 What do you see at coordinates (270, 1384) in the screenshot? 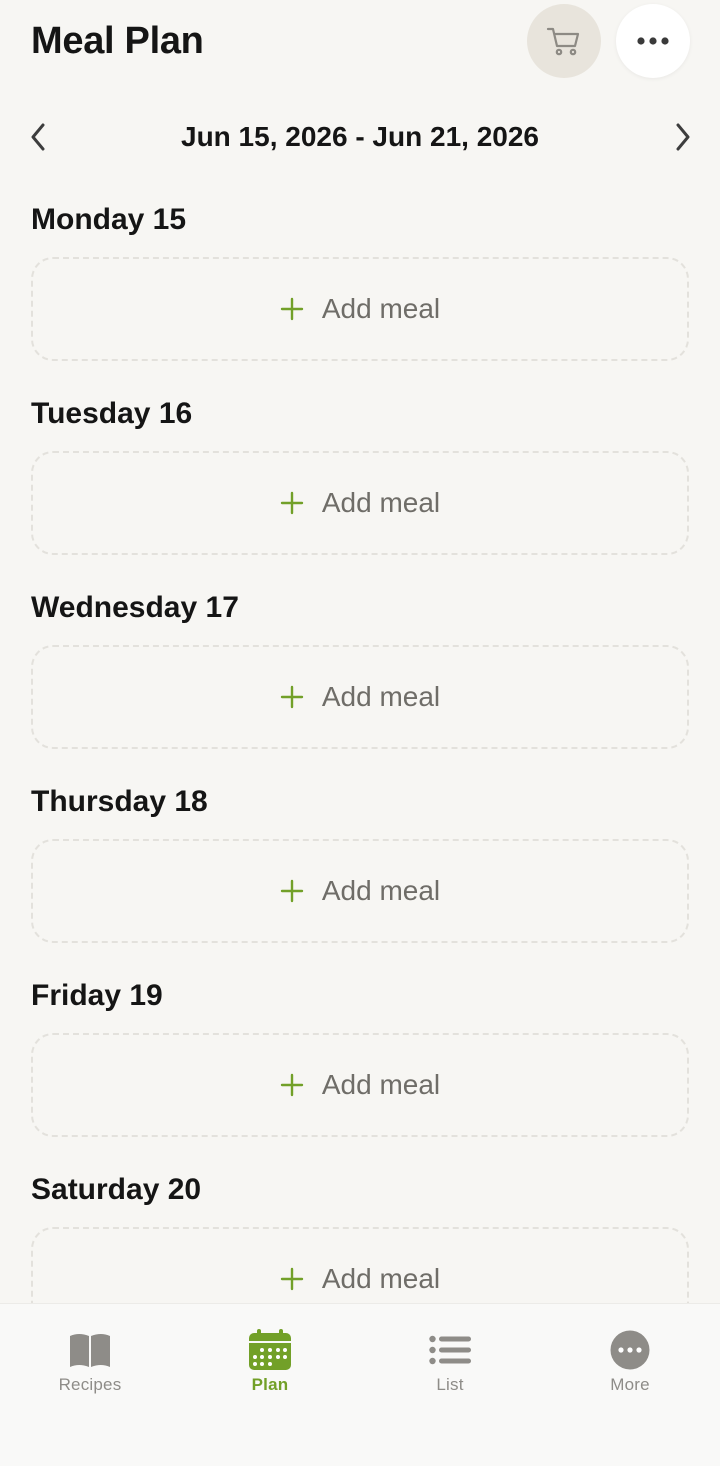
I see `tab-label: Plan` at bounding box center [270, 1384].